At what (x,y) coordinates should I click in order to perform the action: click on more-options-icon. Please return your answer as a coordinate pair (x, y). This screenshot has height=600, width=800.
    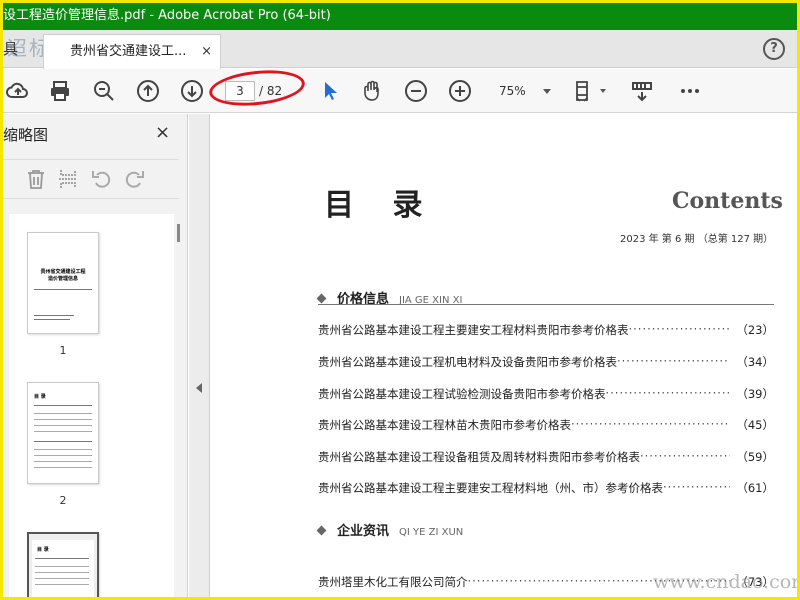
    Looking at the image, I should click on (690, 91).